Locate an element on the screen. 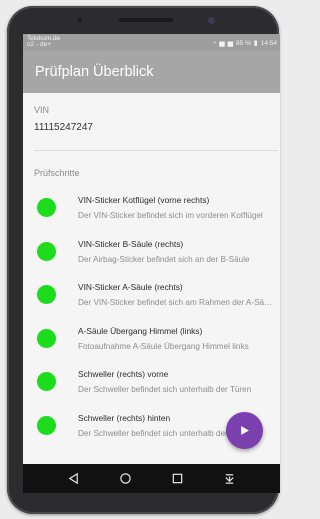 The height and width of the screenshot is (519, 320). step-title: VIN-Sticker B-Säule (rechts) is located at coordinates (131, 243).